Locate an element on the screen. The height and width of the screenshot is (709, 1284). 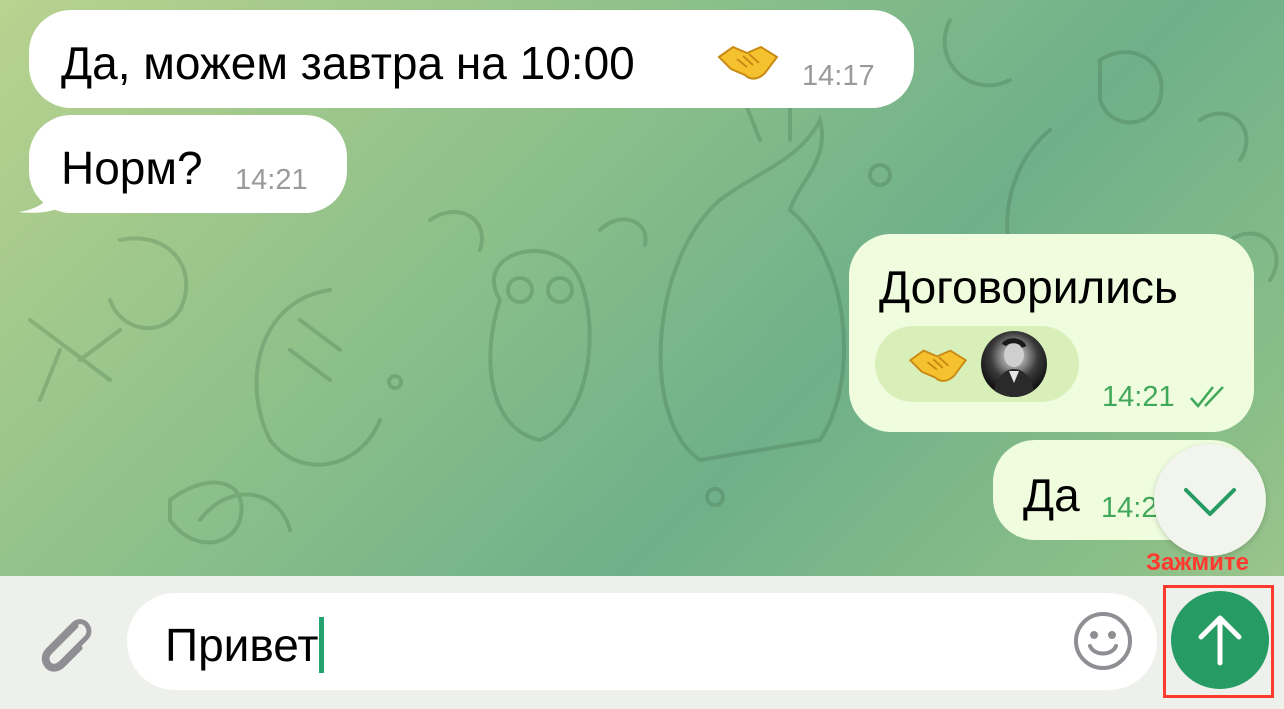
chevron-down-icon is located at coordinates (1210, 502).